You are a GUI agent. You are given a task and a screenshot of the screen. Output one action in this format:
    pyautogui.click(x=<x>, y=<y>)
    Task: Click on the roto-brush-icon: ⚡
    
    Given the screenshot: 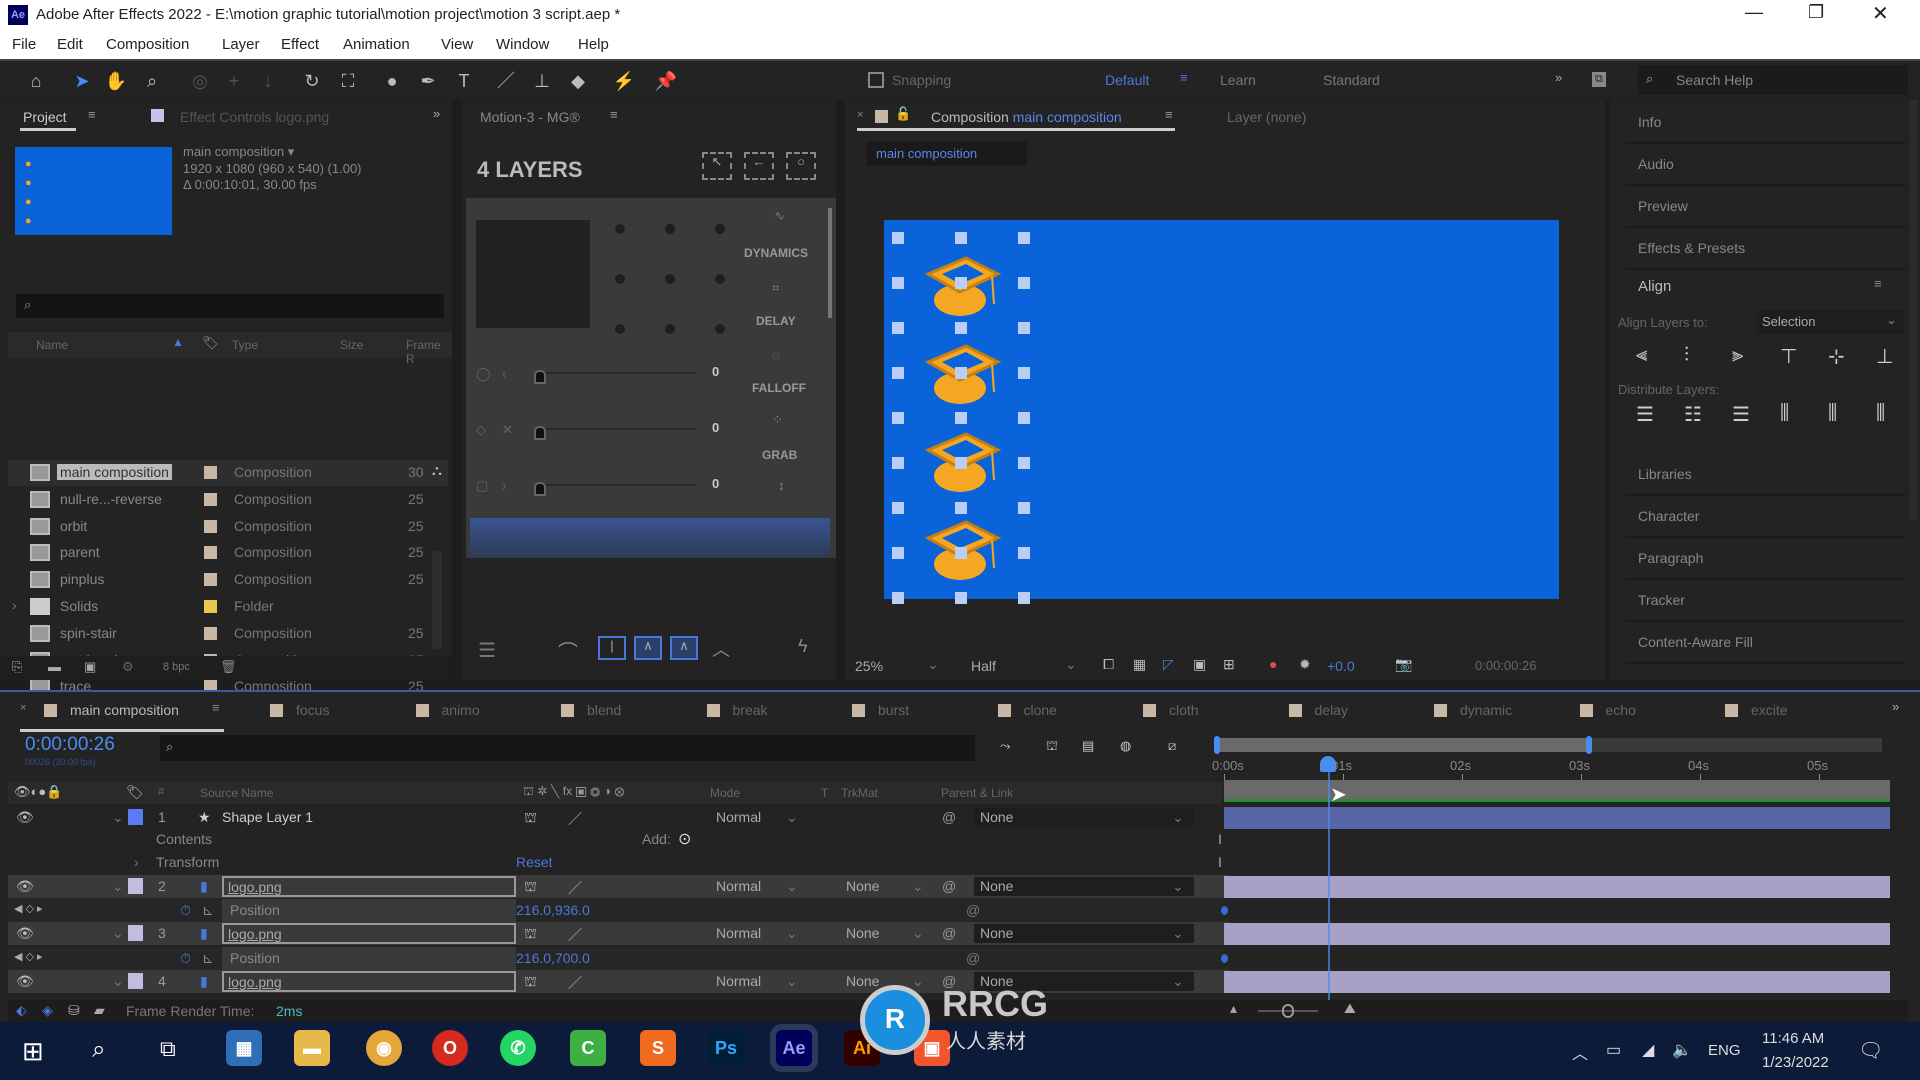 What is the action you would take?
    pyautogui.click(x=624, y=81)
    